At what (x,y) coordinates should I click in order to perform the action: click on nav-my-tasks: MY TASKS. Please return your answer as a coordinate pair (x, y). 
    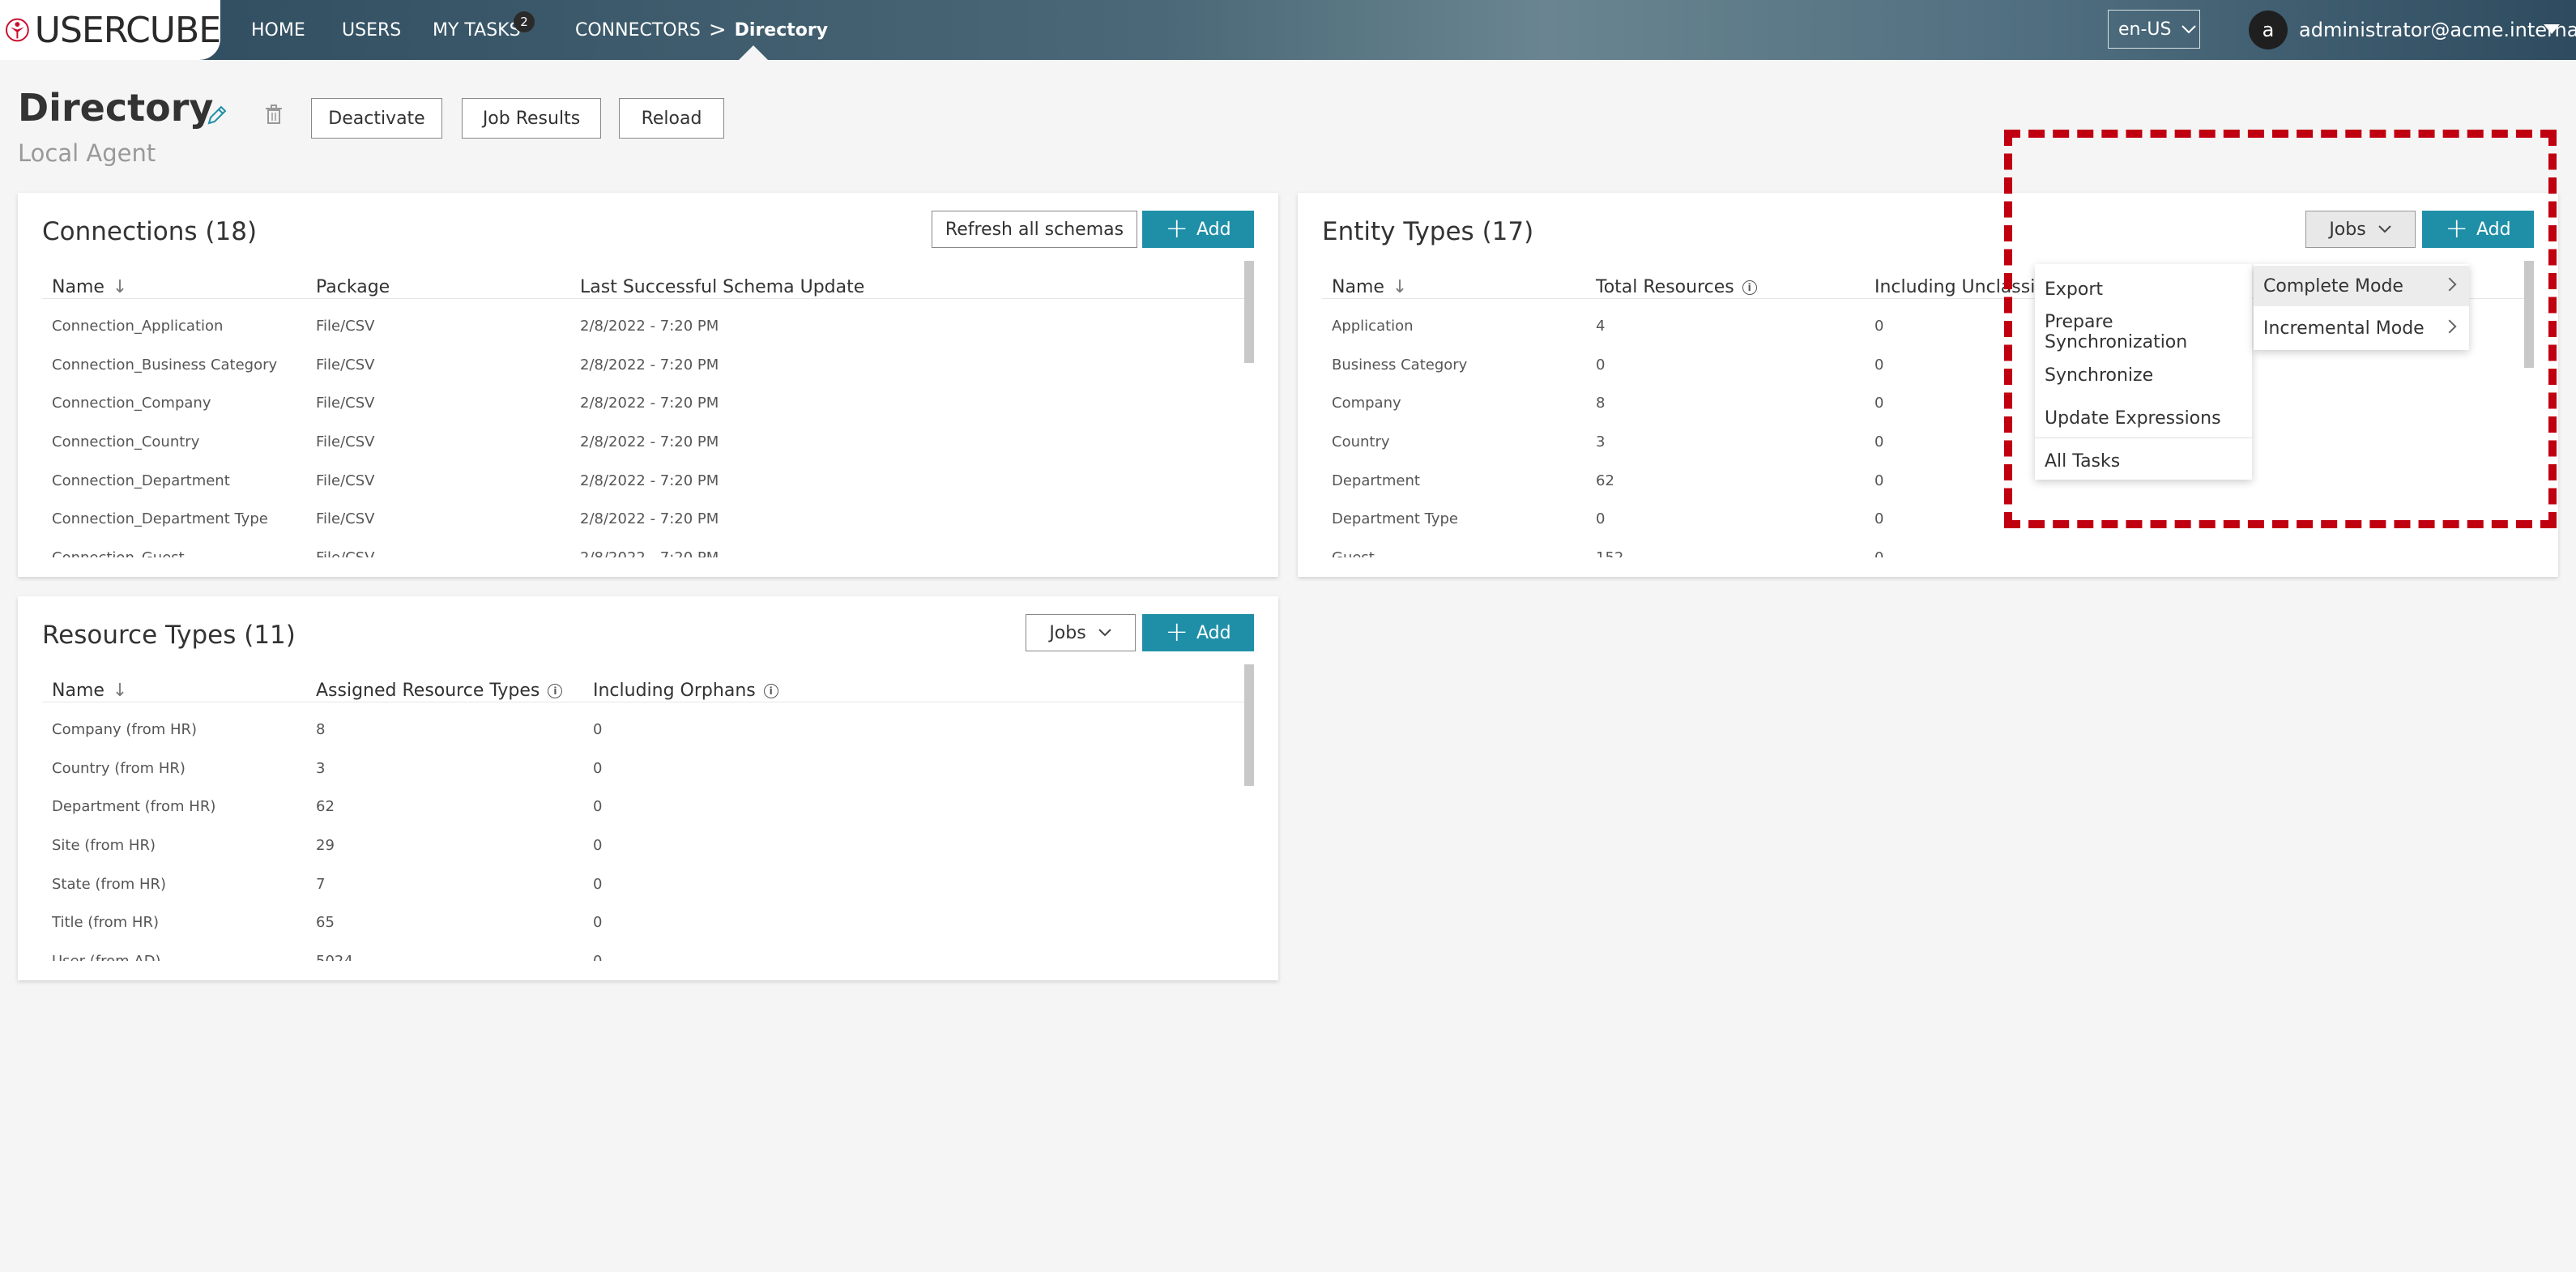
    Looking at the image, I should click on (477, 30).